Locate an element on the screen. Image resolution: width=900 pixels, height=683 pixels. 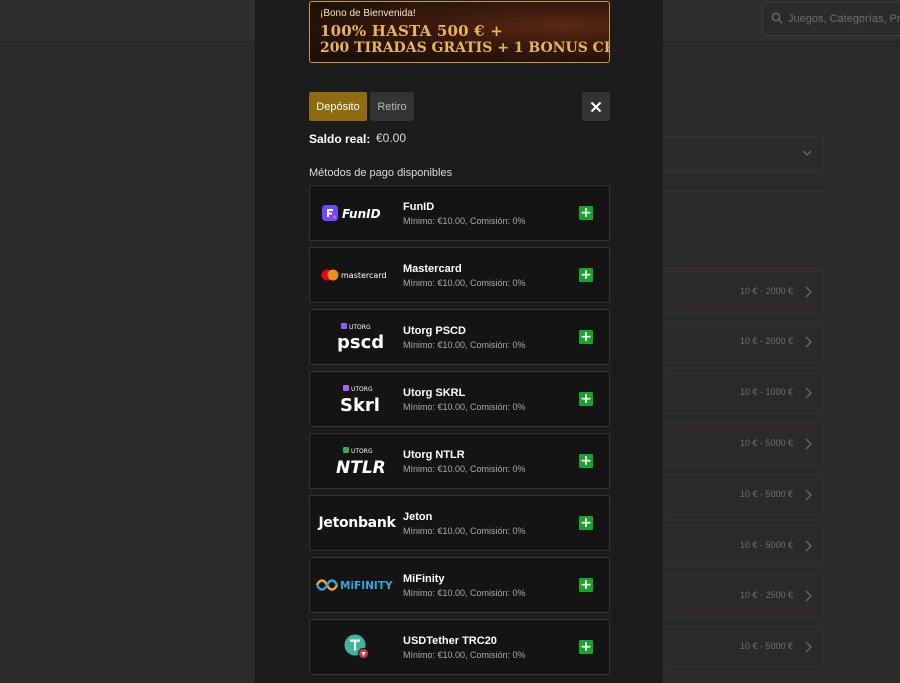
bg-row-range: 10 € - 2500 € is located at coordinates (766, 595).